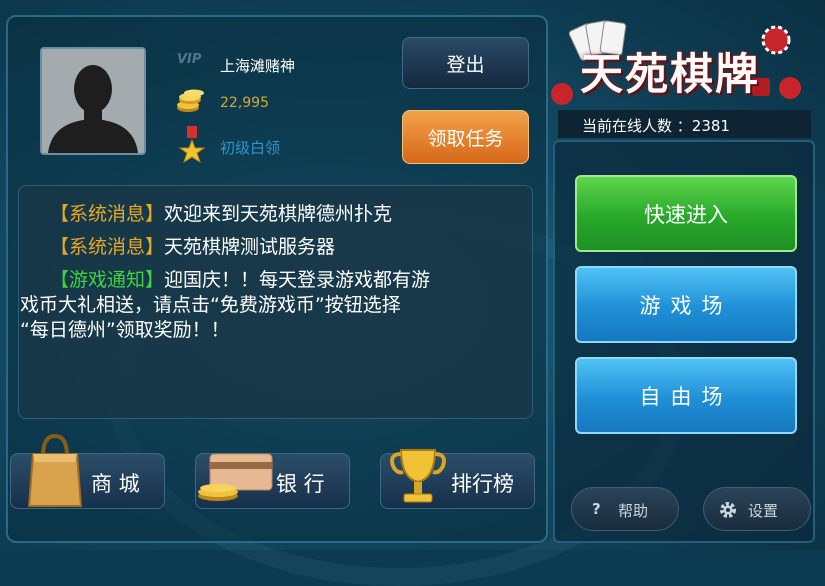 Image resolution: width=825 pixels, height=586 pixels. What do you see at coordinates (686, 304) in the screenshot?
I see `game-room-button: 游戏场` at bounding box center [686, 304].